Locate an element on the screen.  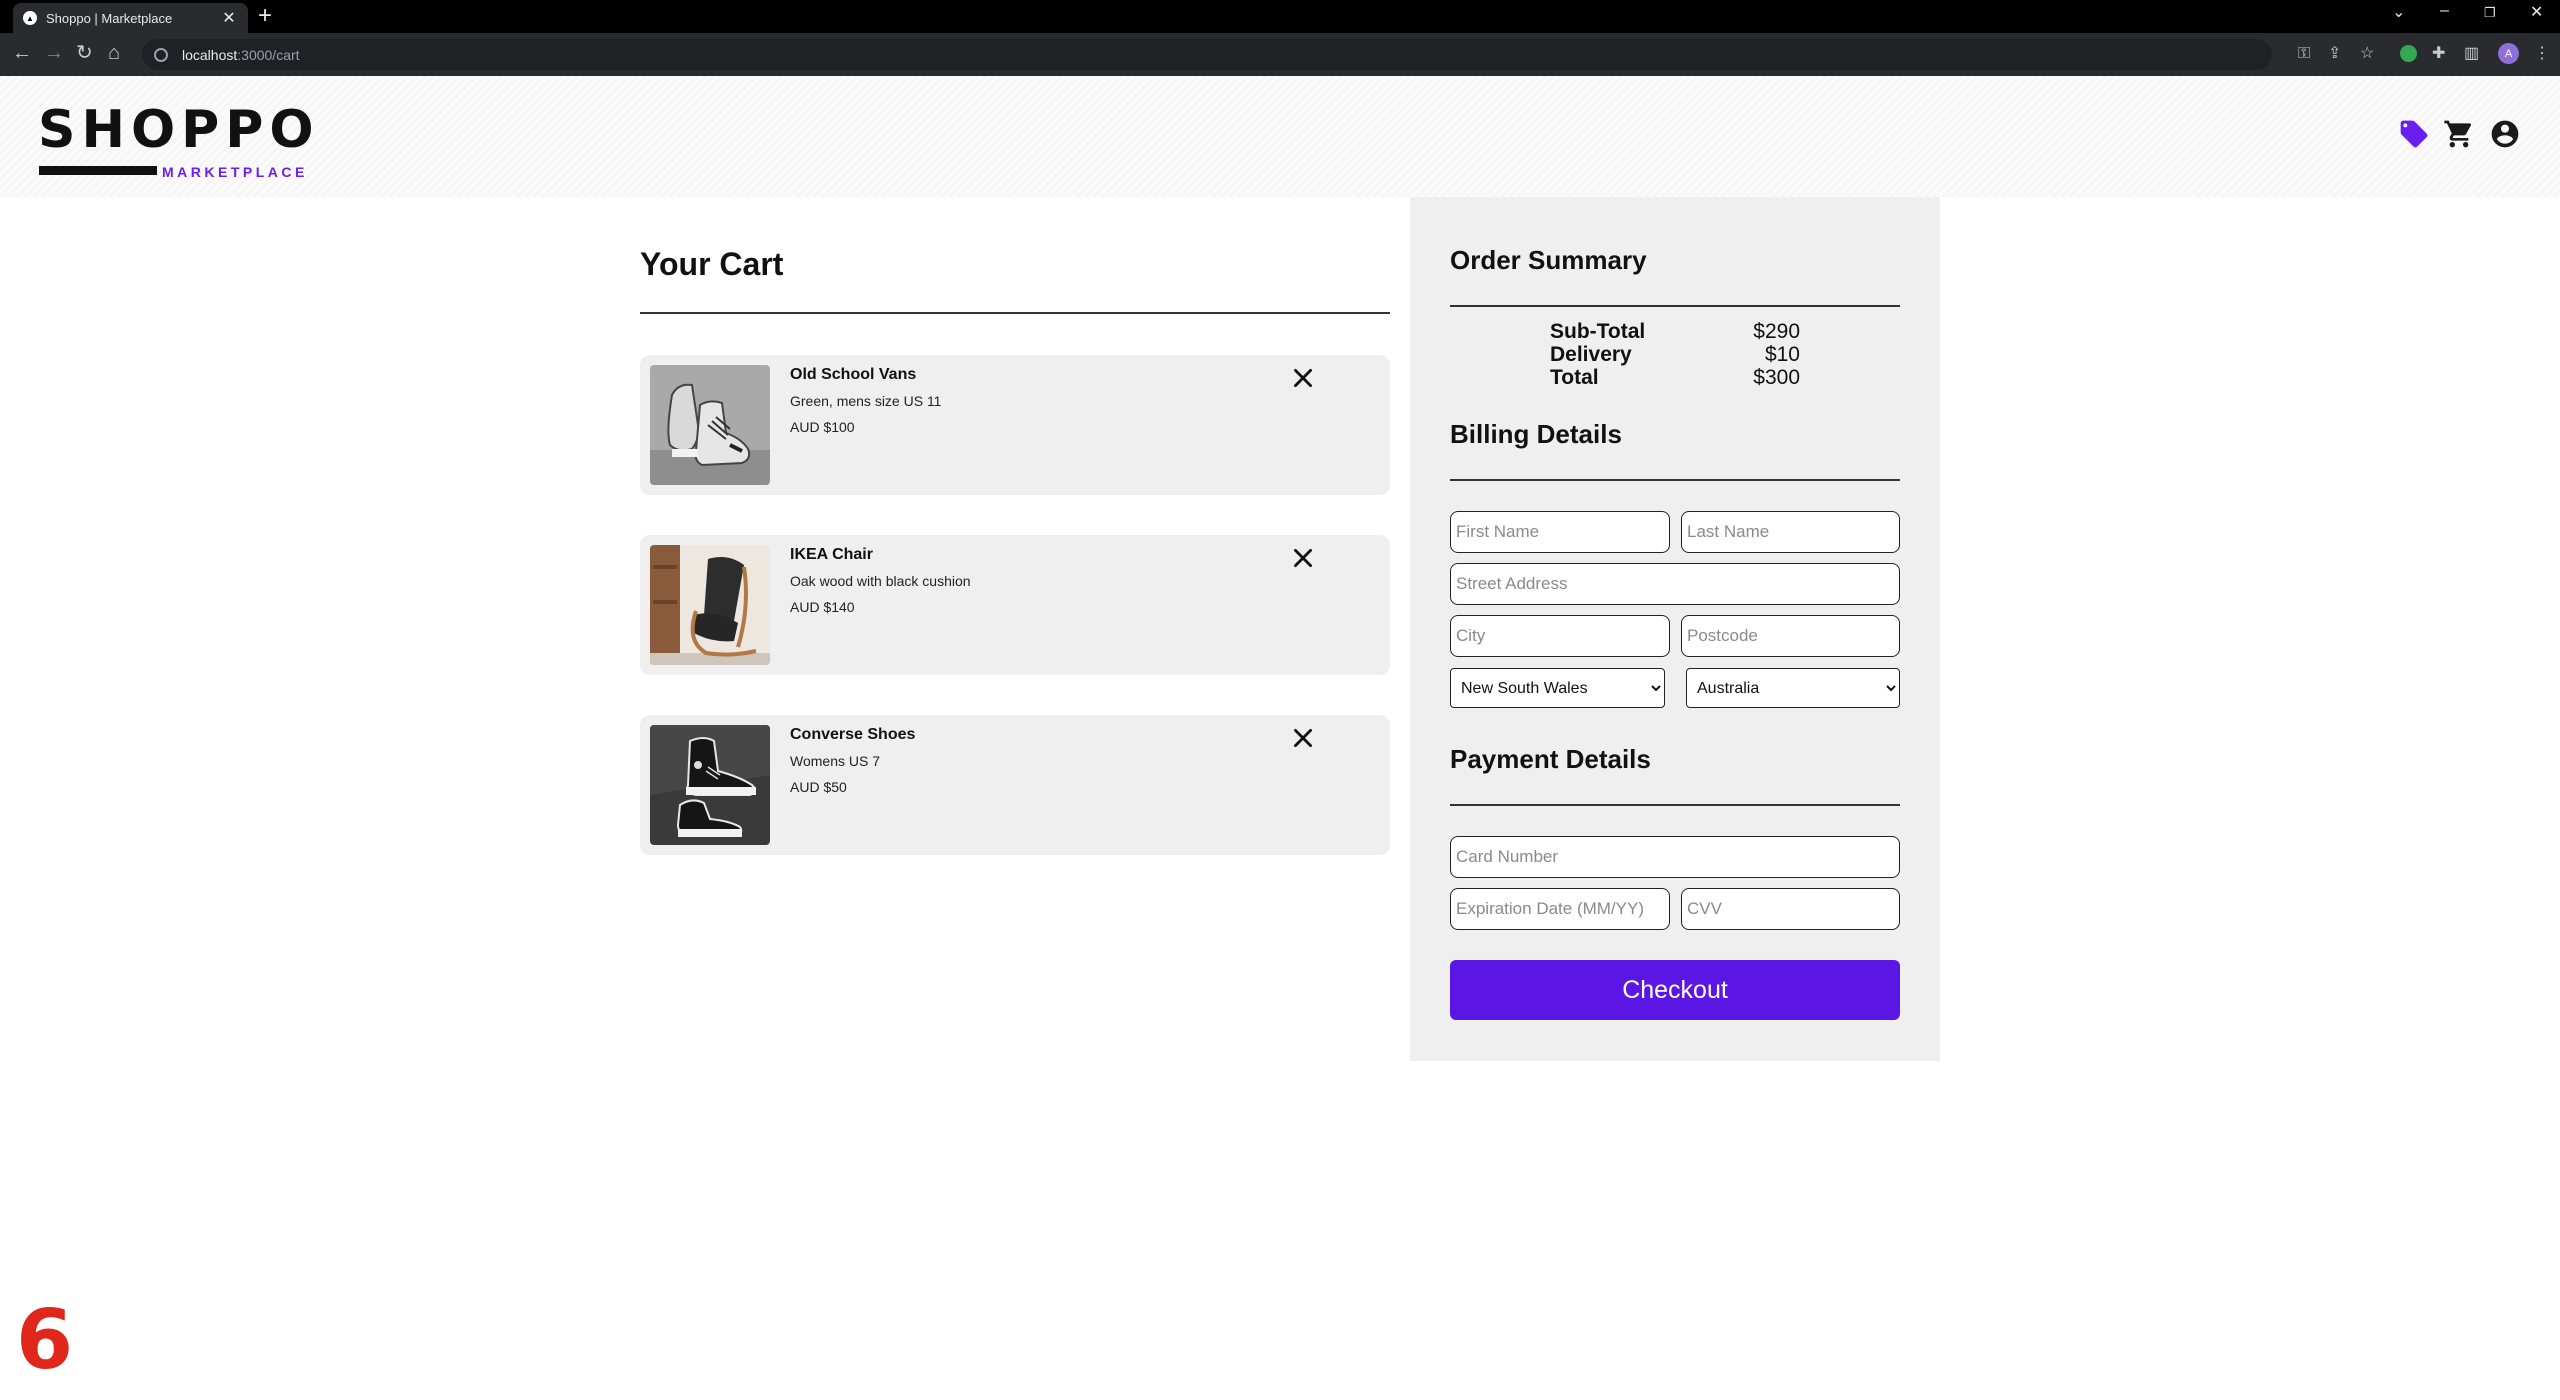
street-address-field is located at coordinates (1675, 584).